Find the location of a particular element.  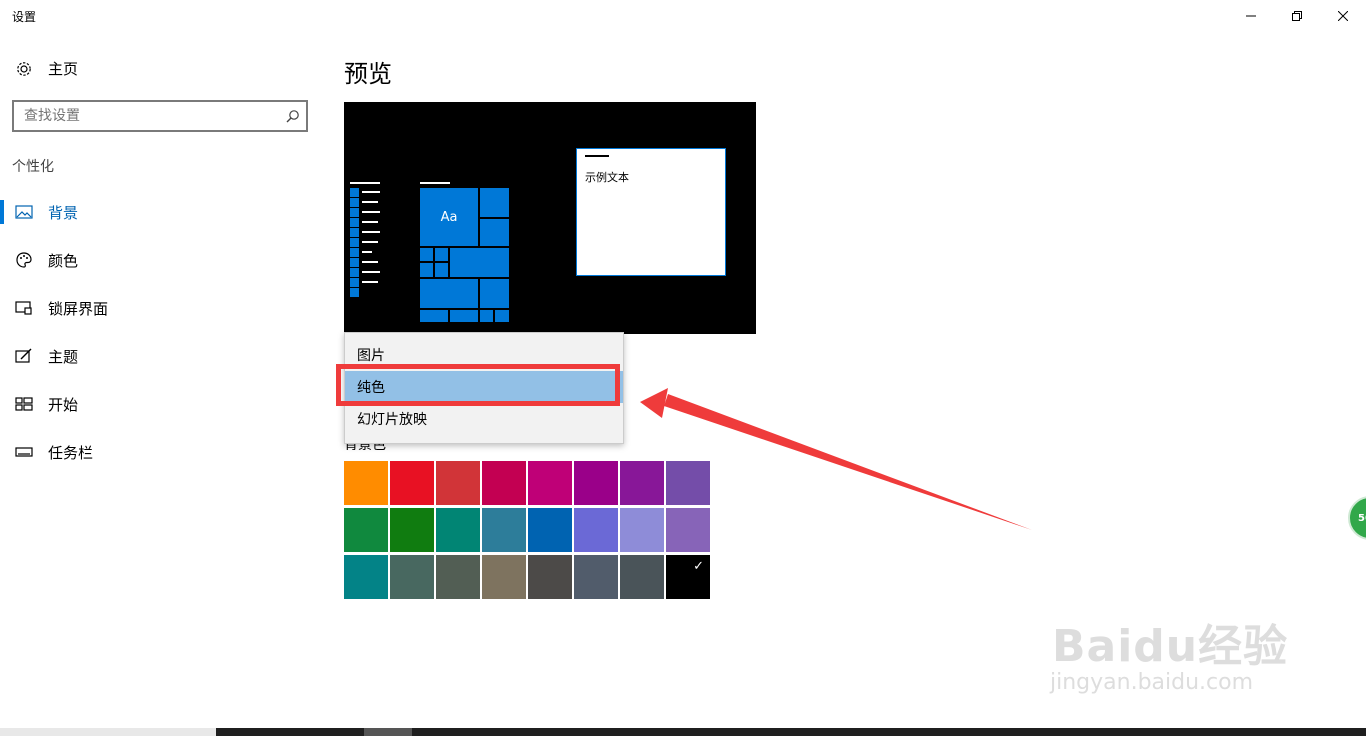

page-title: 预览 is located at coordinates (368, 74).